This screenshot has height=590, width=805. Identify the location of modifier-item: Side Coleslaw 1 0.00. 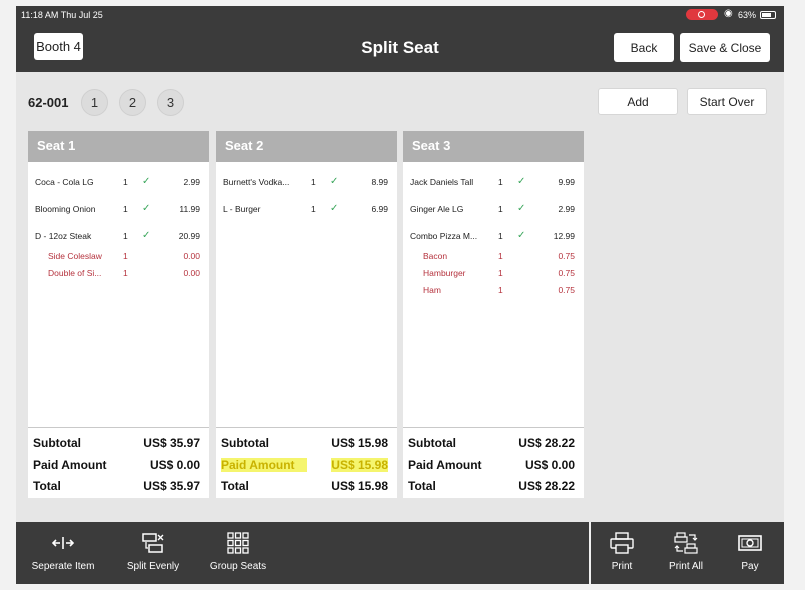
(118, 258).